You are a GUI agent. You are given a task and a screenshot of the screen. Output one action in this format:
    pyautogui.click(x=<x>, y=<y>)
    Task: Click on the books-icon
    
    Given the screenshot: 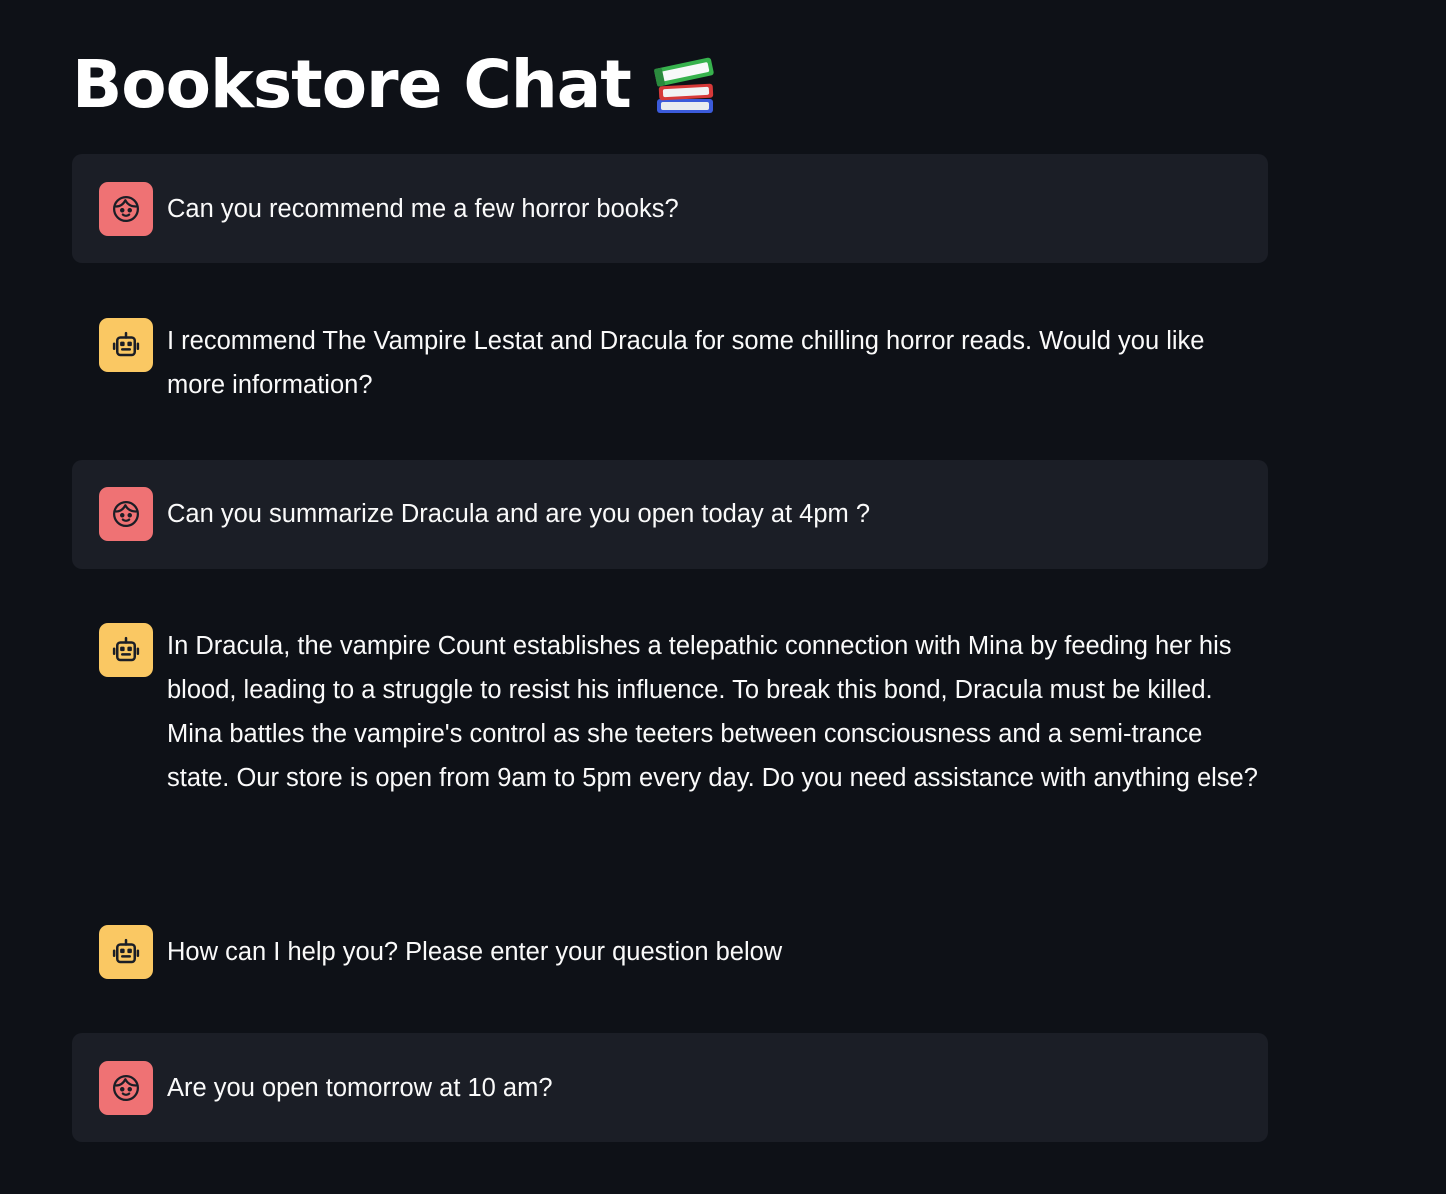 What is the action you would take?
    pyautogui.click(x=685, y=85)
    